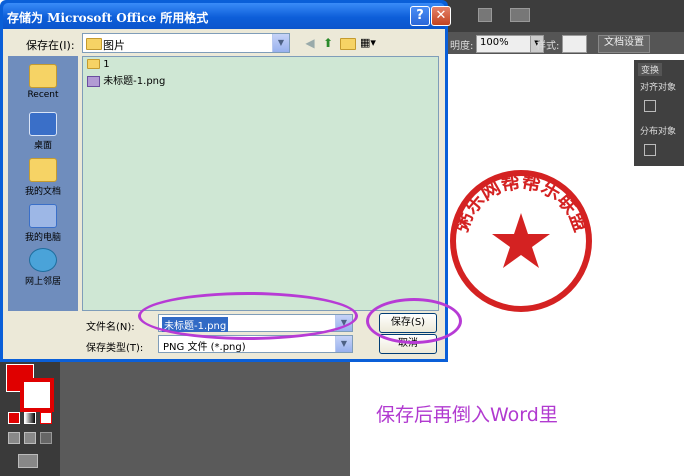 Image resolution: width=684 pixels, height=476 pixels. What do you see at coordinates (42, 146) in the screenshot?
I see `place-label: 桌面` at bounding box center [42, 146].